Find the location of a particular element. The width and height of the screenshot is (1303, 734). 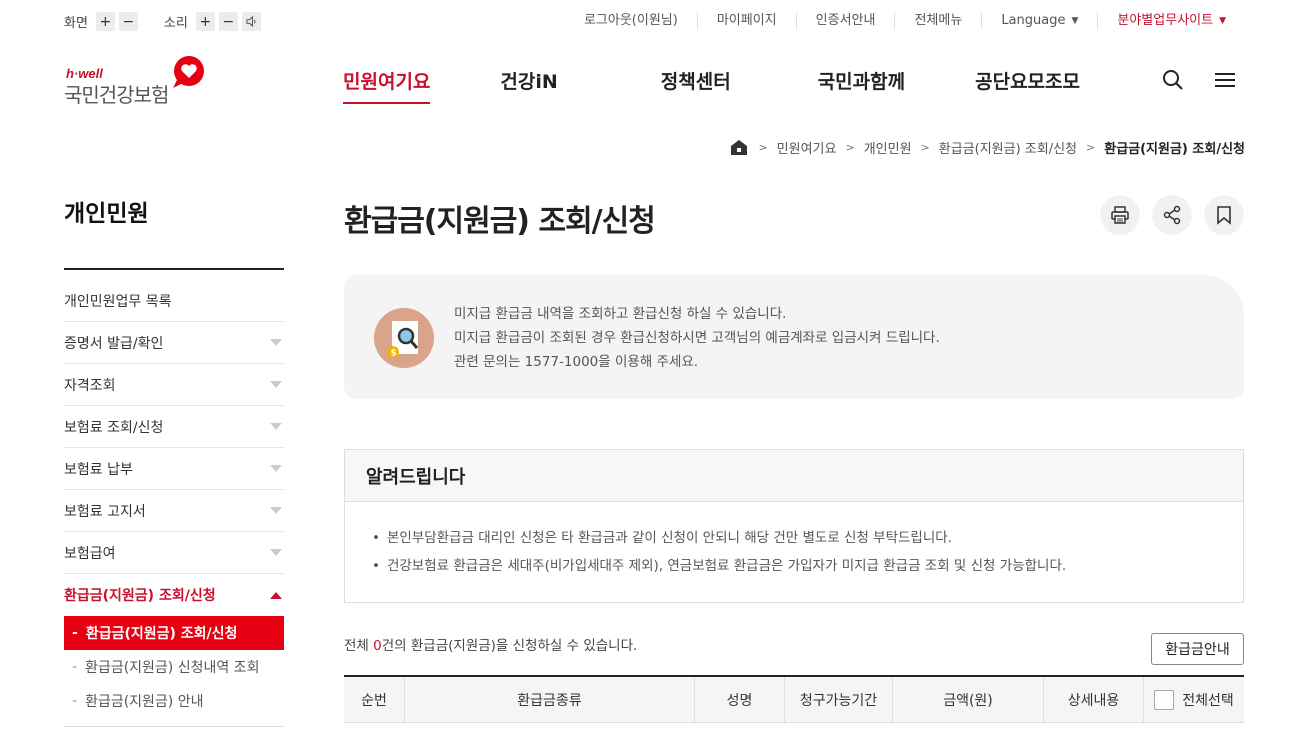

nav-health-in: 건강iN is located at coordinates (528, 85).